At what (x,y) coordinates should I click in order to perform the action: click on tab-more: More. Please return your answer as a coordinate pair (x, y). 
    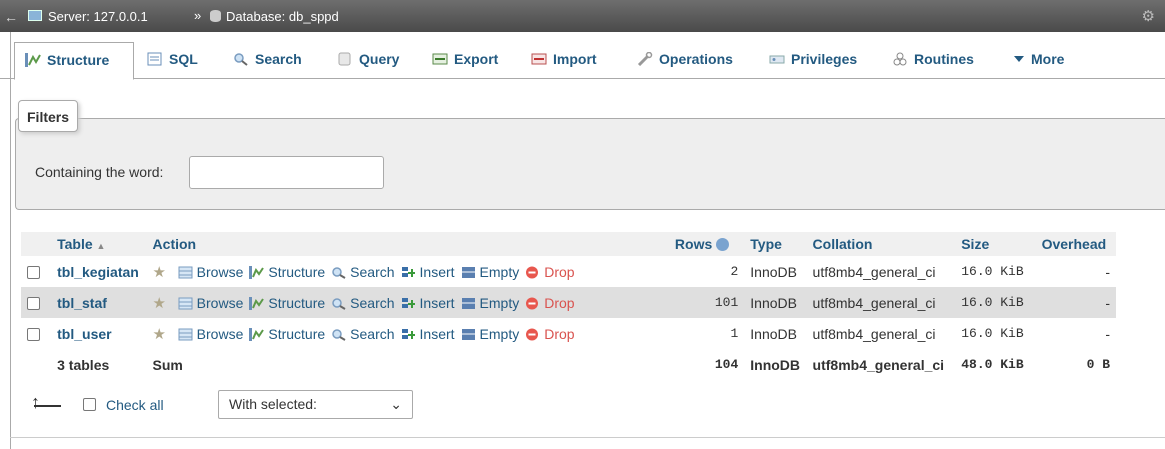
    Looking at the image, I should click on (1038, 60).